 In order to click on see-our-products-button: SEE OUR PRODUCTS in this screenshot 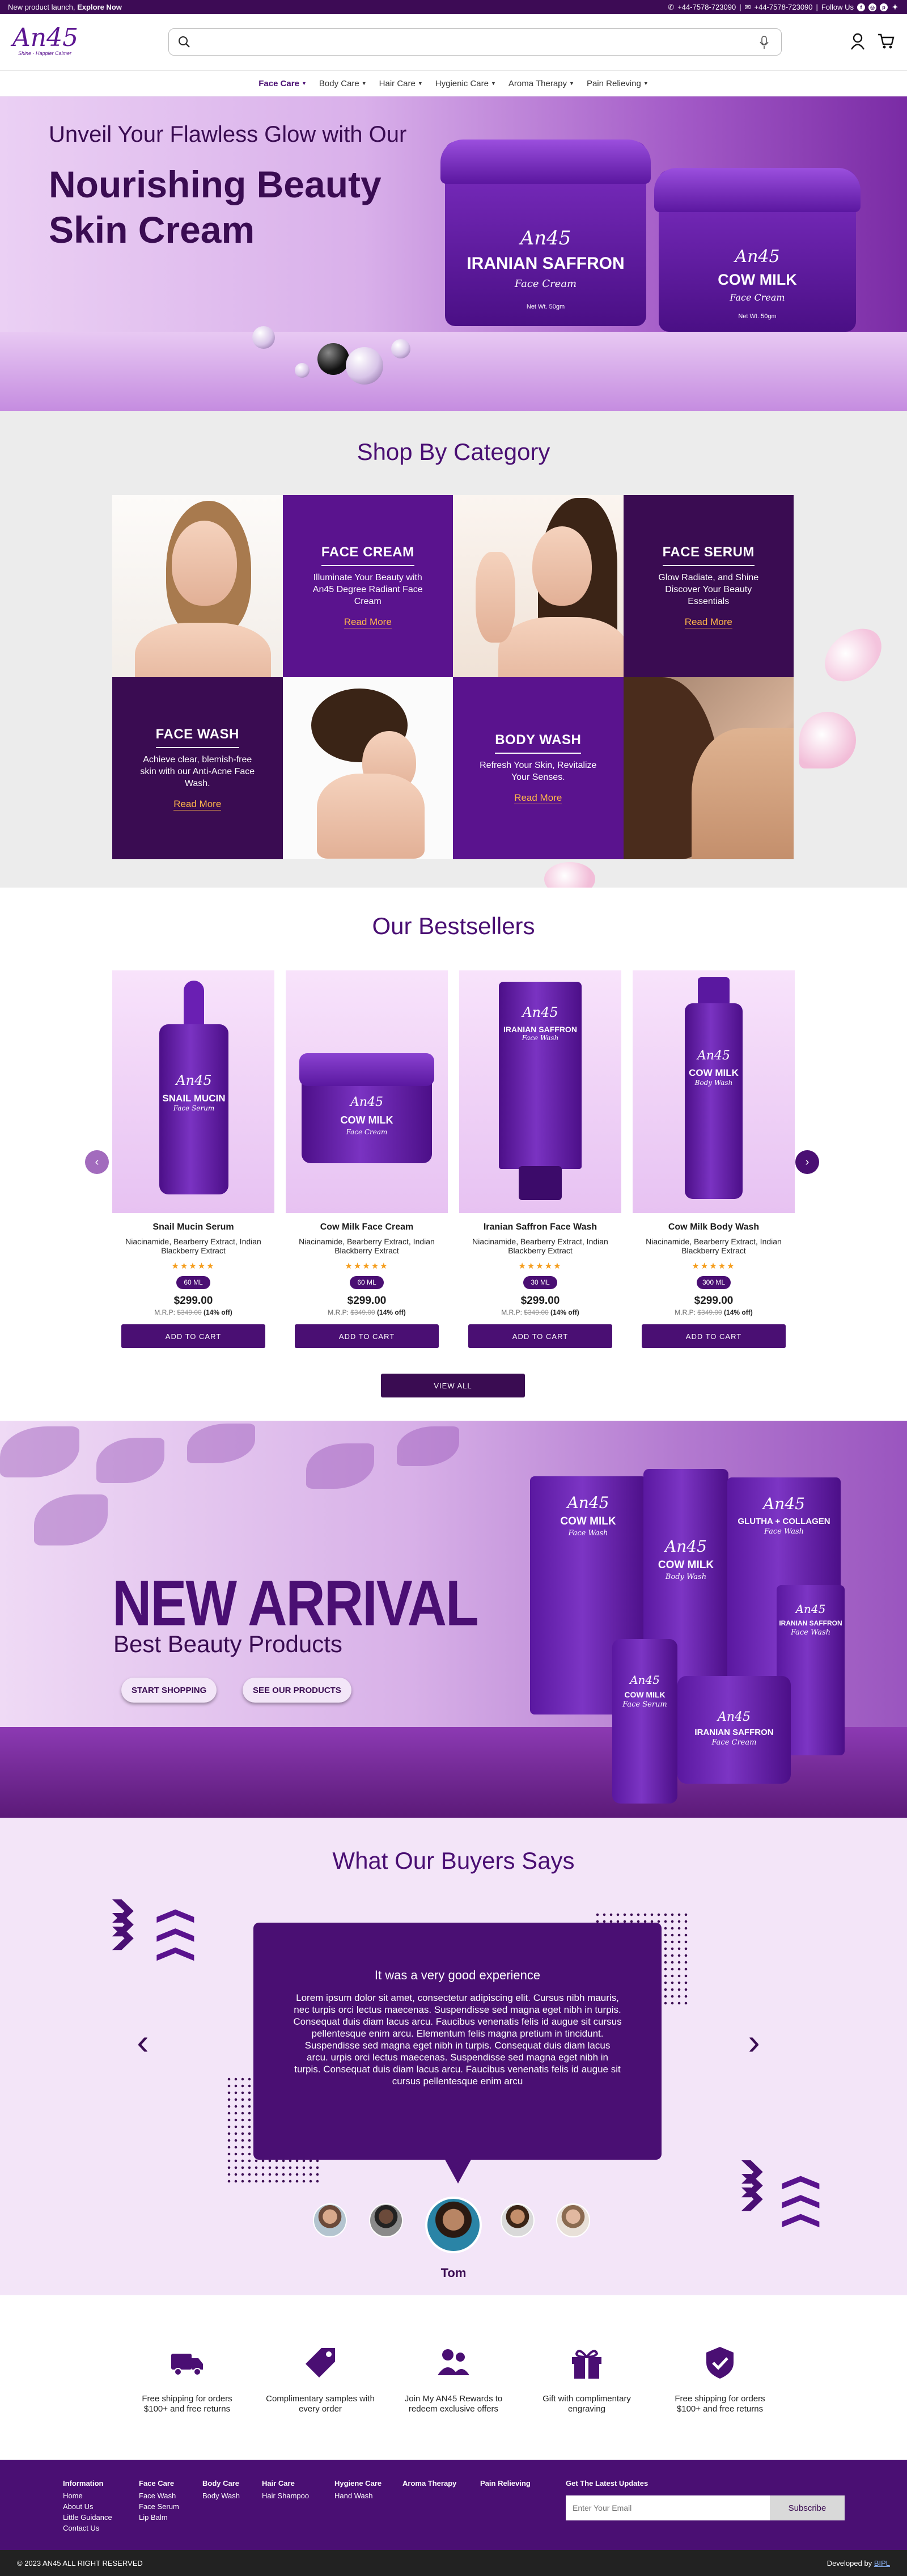, I will do `click(297, 1690)`.